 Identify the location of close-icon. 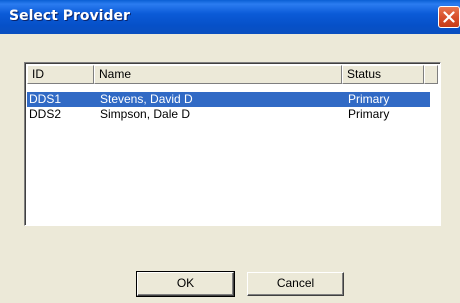
(449, 17).